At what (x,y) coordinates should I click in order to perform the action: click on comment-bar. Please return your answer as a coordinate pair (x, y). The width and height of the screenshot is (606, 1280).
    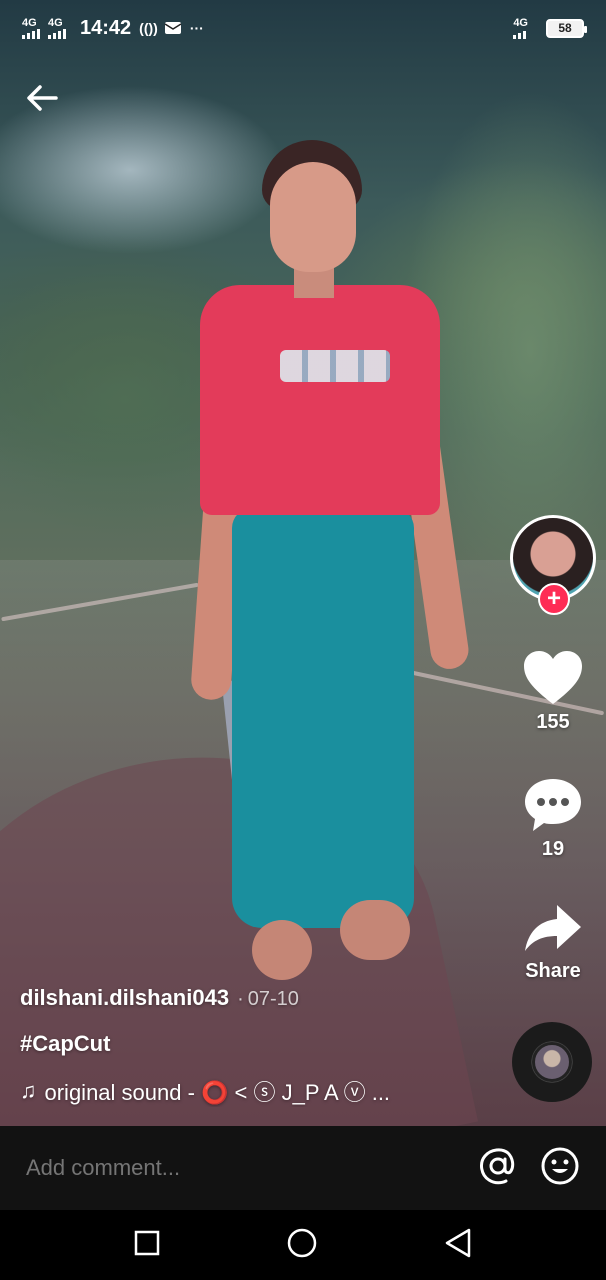
    Looking at the image, I should click on (303, 1168).